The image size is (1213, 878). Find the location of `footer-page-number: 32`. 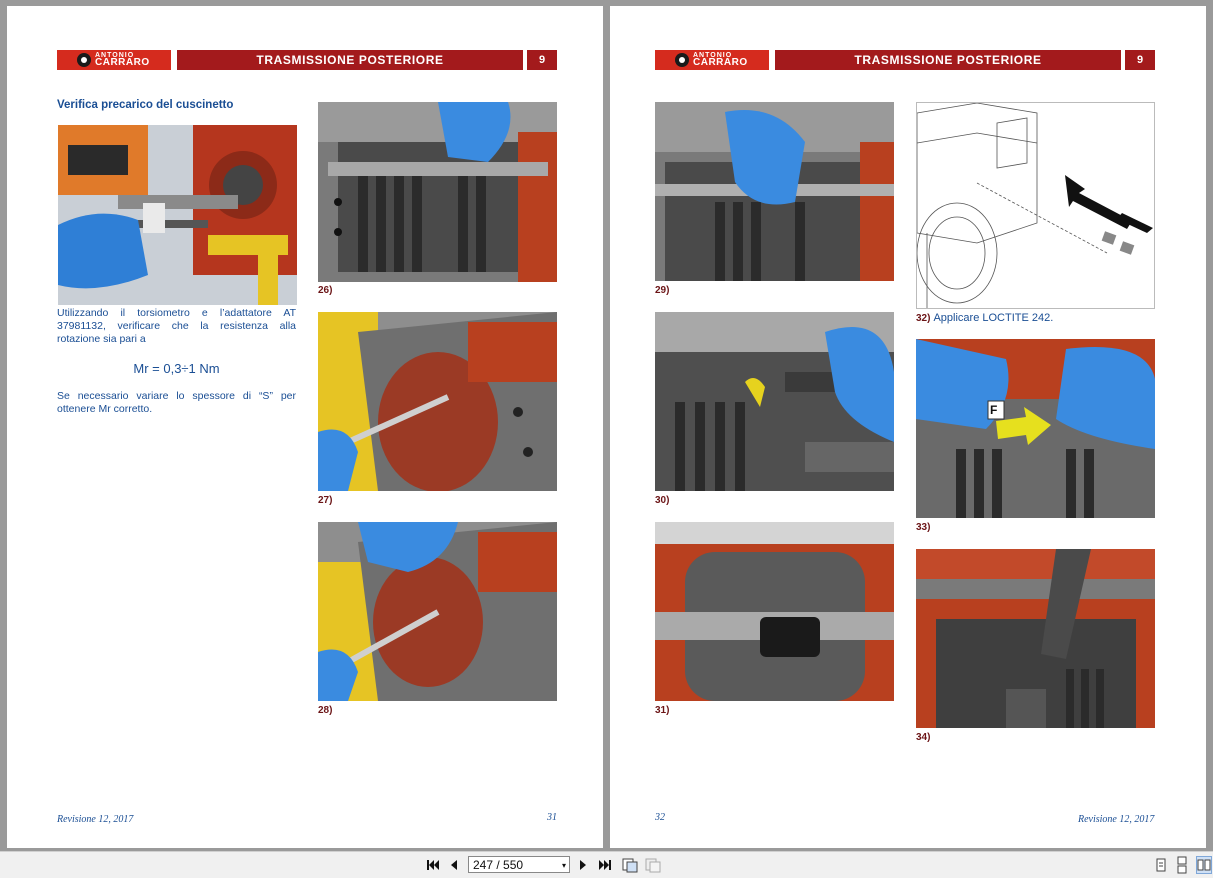

footer-page-number: 32 is located at coordinates (660, 817).